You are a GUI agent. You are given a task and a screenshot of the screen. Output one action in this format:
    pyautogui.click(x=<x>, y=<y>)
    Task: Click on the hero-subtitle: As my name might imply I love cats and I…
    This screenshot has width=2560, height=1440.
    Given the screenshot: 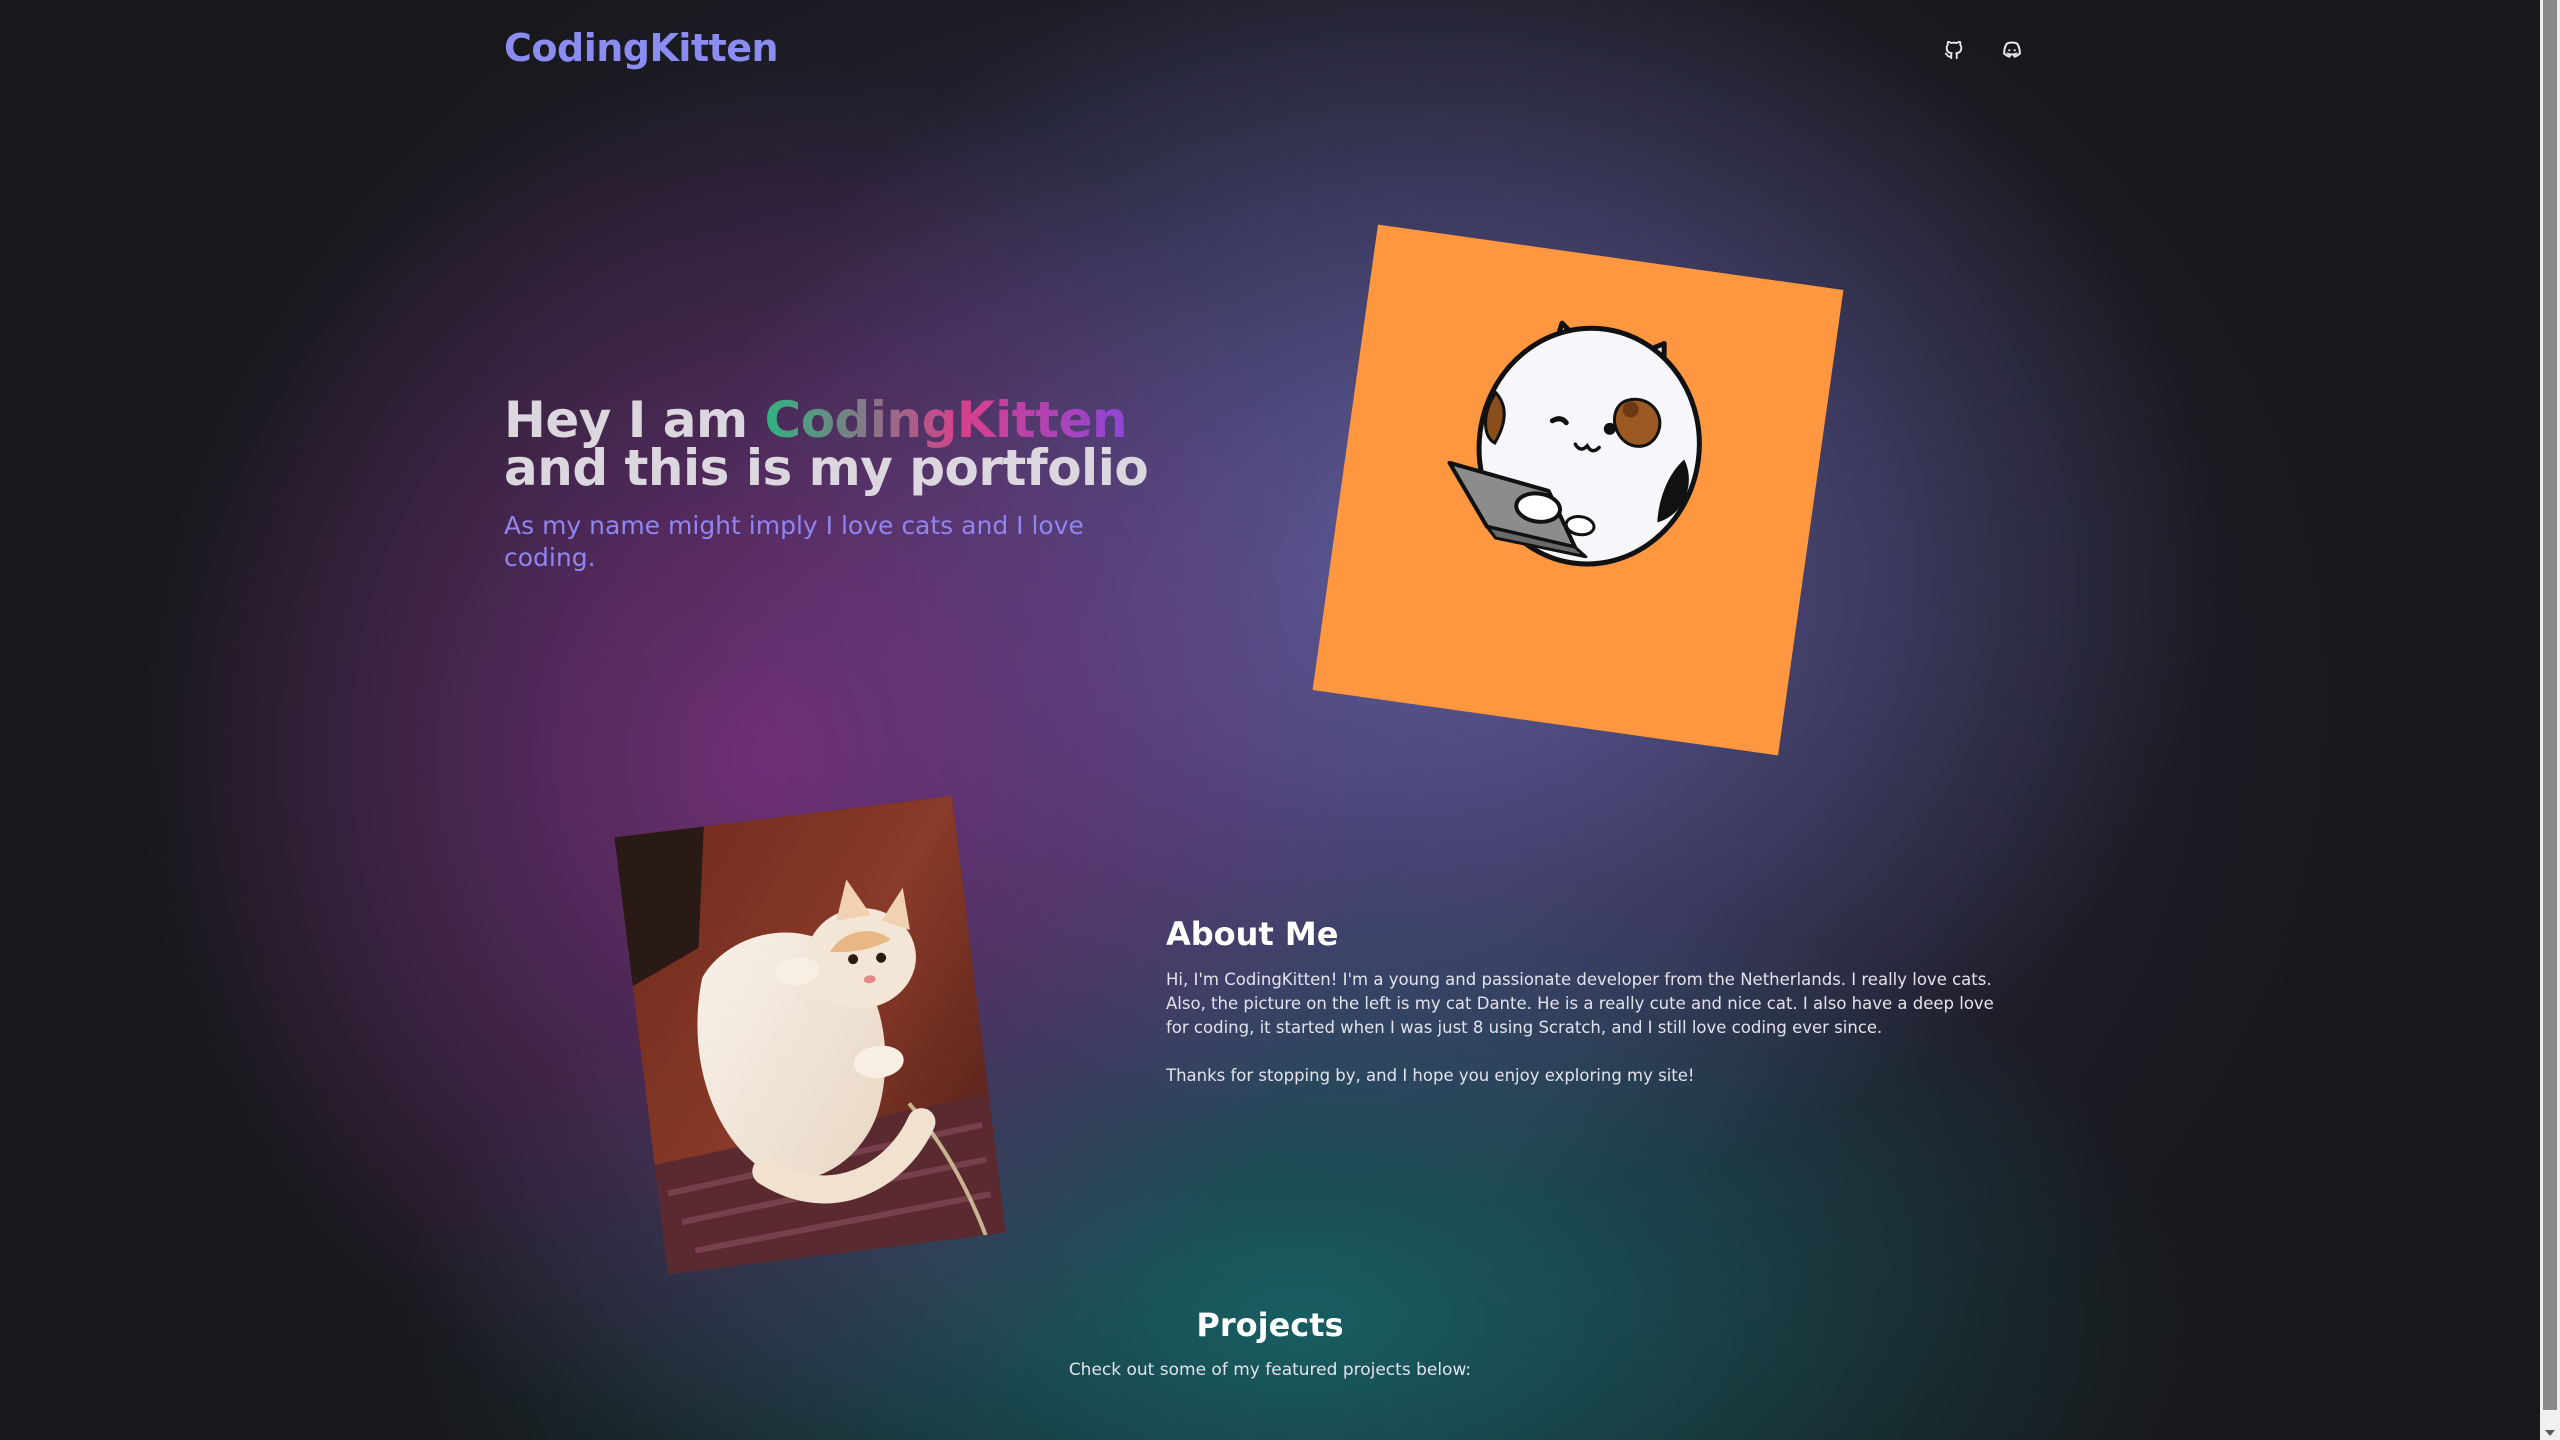 What is the action you would take?
    pyautogui.click(x=794, y=541)
    